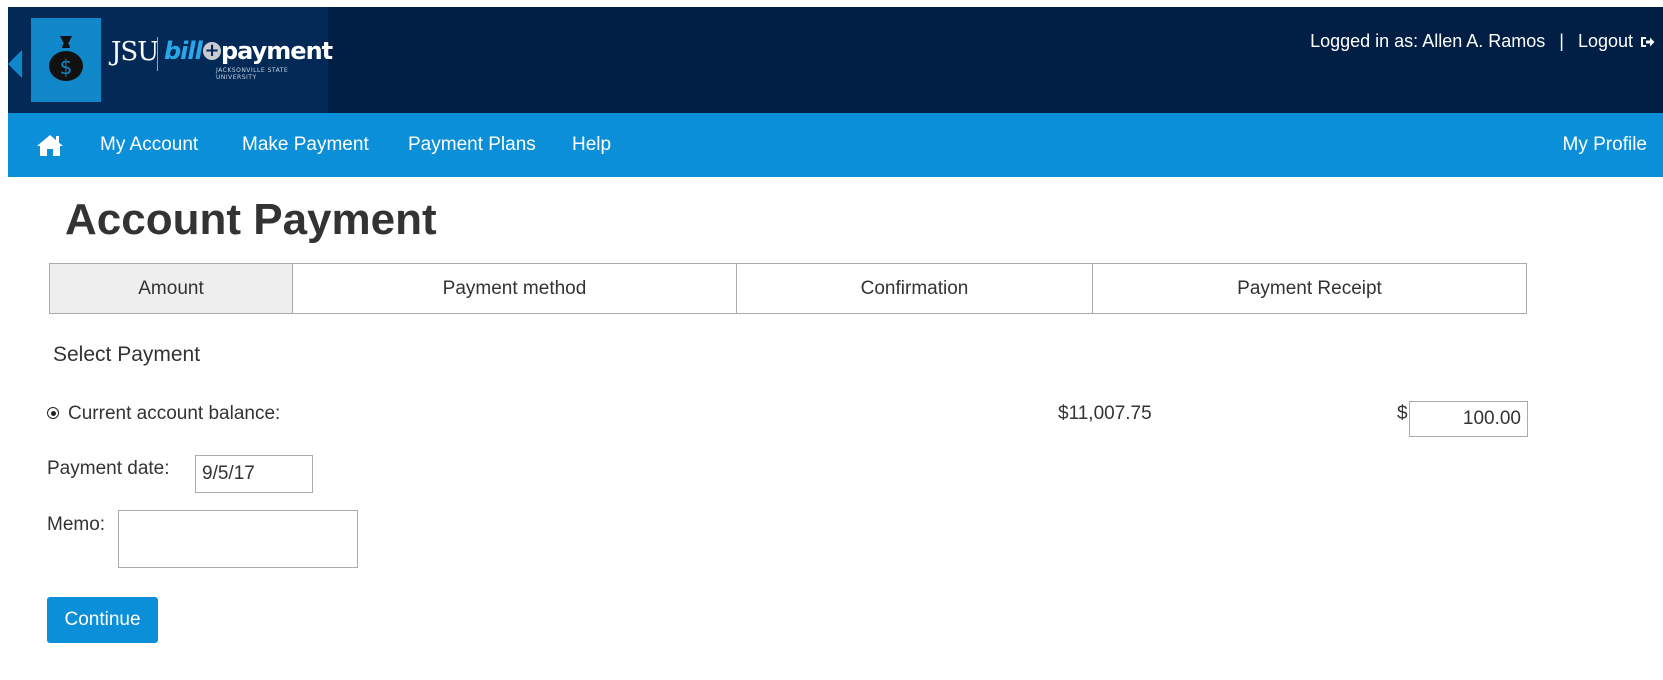 The width and height of the screenshot is (1663, 680). Describe the element at coordinates (212, 50) in the screenshot. I see `logo-plus-icon: +` at that location.